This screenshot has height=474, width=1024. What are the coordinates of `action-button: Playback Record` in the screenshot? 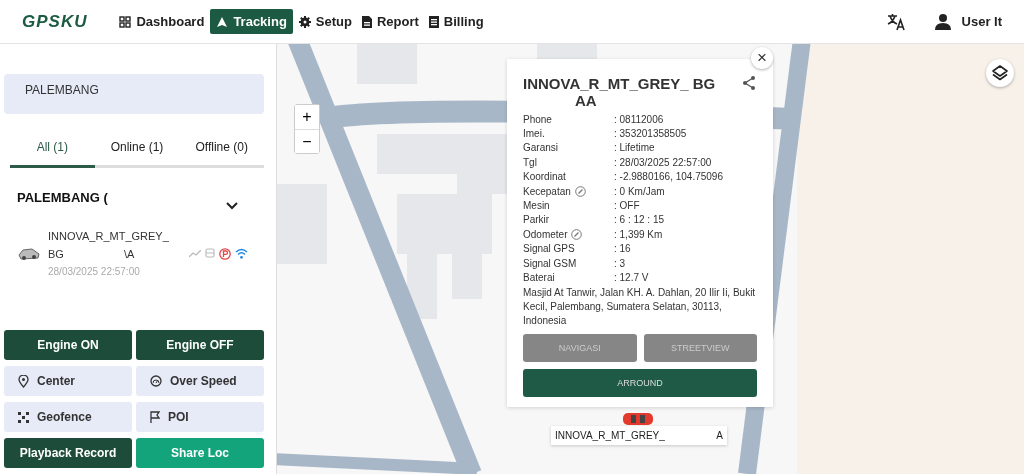 It's located at (68, 453).